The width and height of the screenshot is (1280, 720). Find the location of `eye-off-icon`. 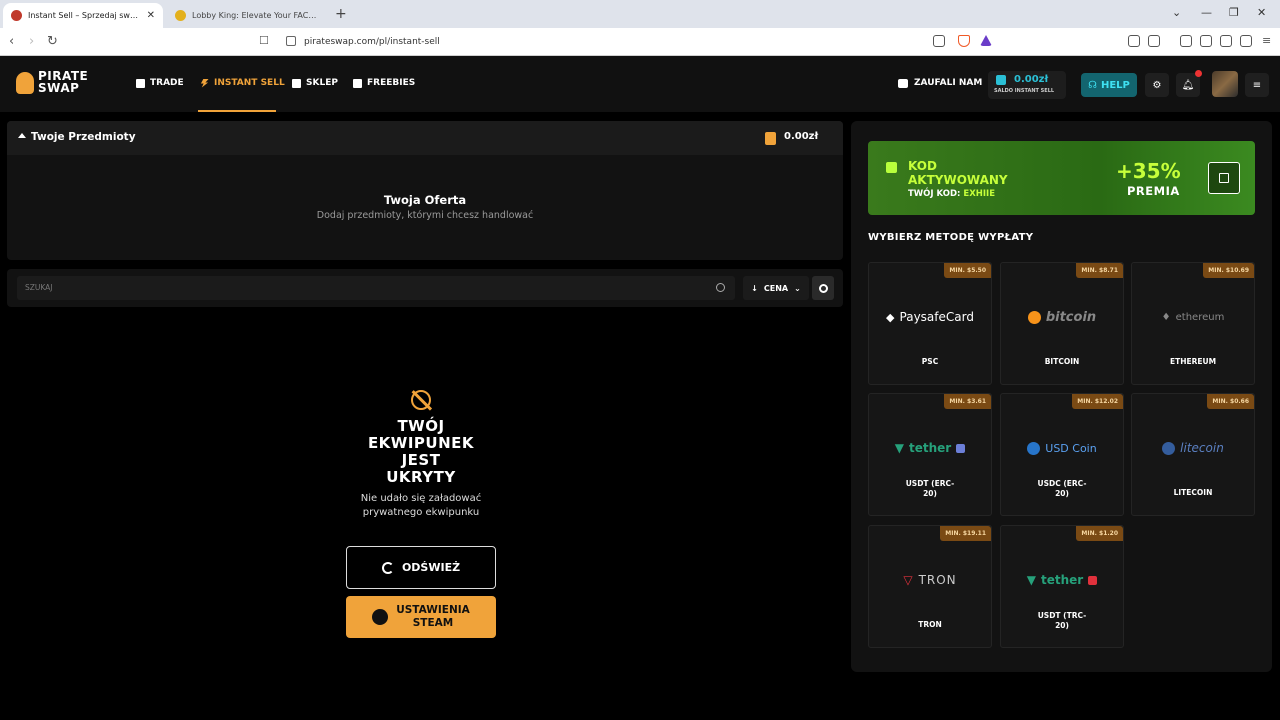

eye-off-icon is located at coordinates (421, 400).